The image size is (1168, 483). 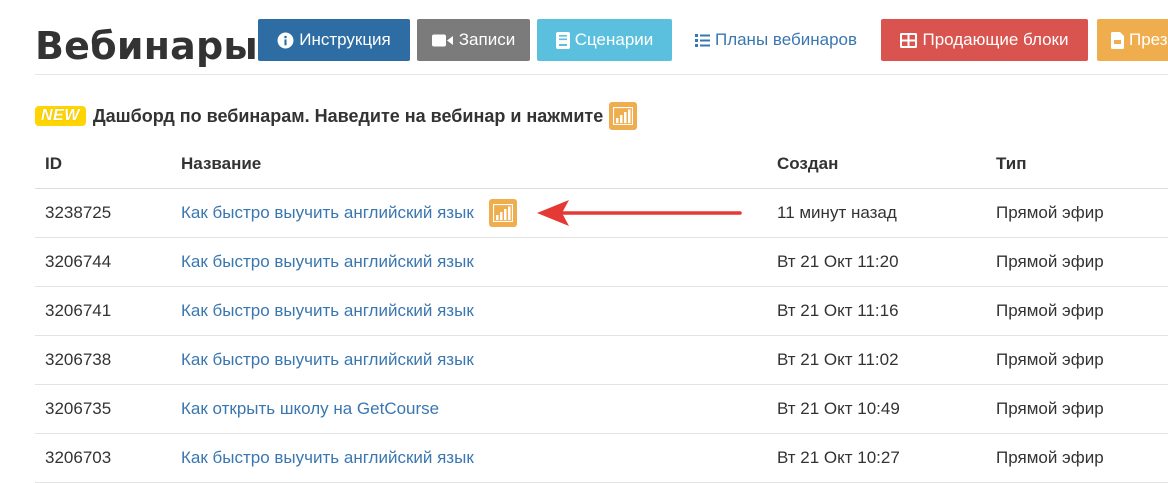 I want to click on table-grid-icon, so click(x=909, y=40).